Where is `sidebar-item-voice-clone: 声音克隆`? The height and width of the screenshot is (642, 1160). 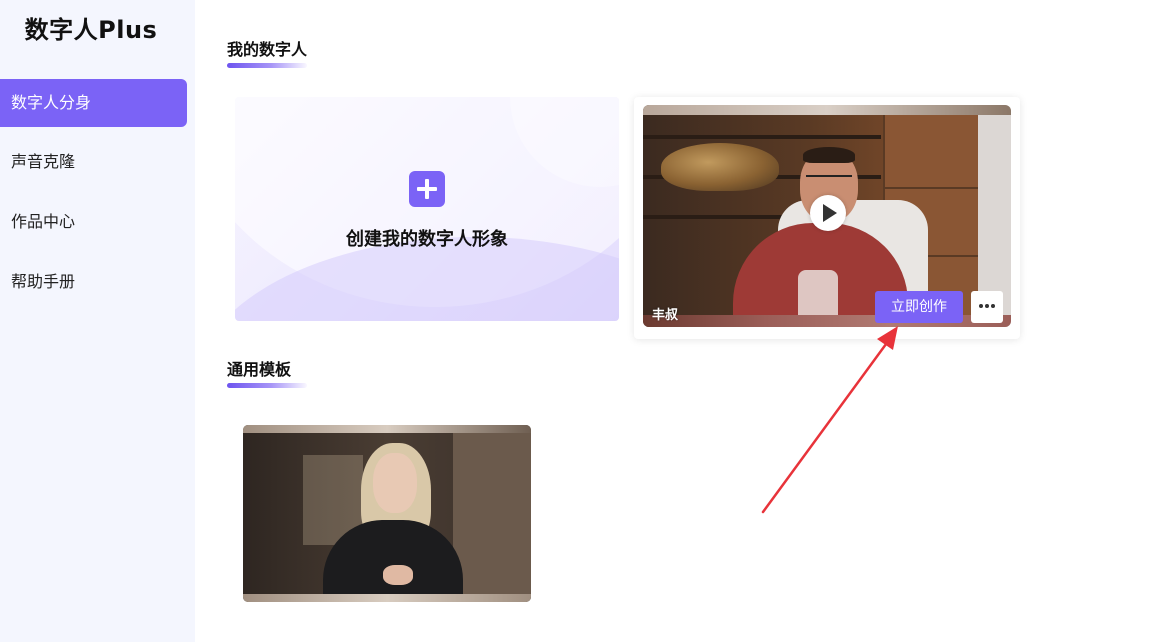 sidebar-item-voice-clone: 声音克隆 is located at coordinates (93, 162).